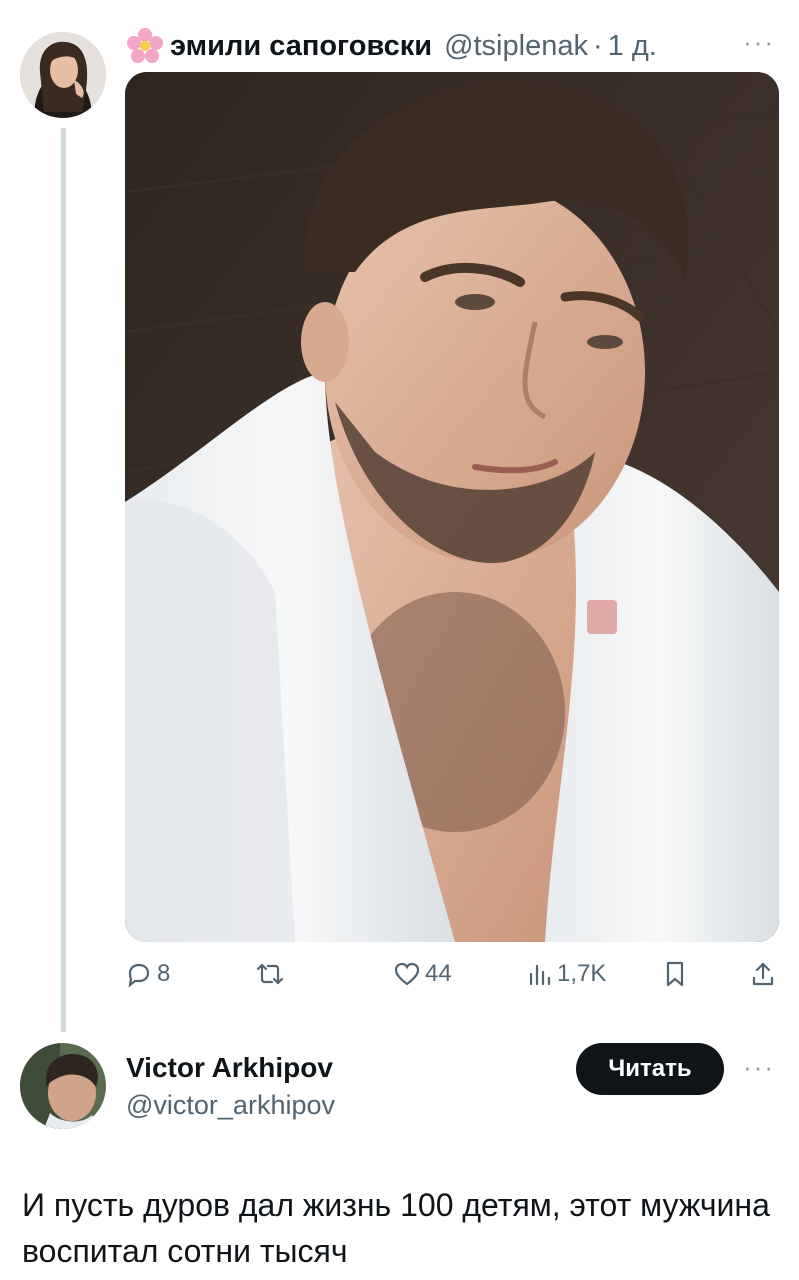 The width and height of the screenshot is (799, 1280). What do you see at coordinates (650, 1069) in the screenshot?
I see `follow-button: Читать` at bounding box center [650, 1069].